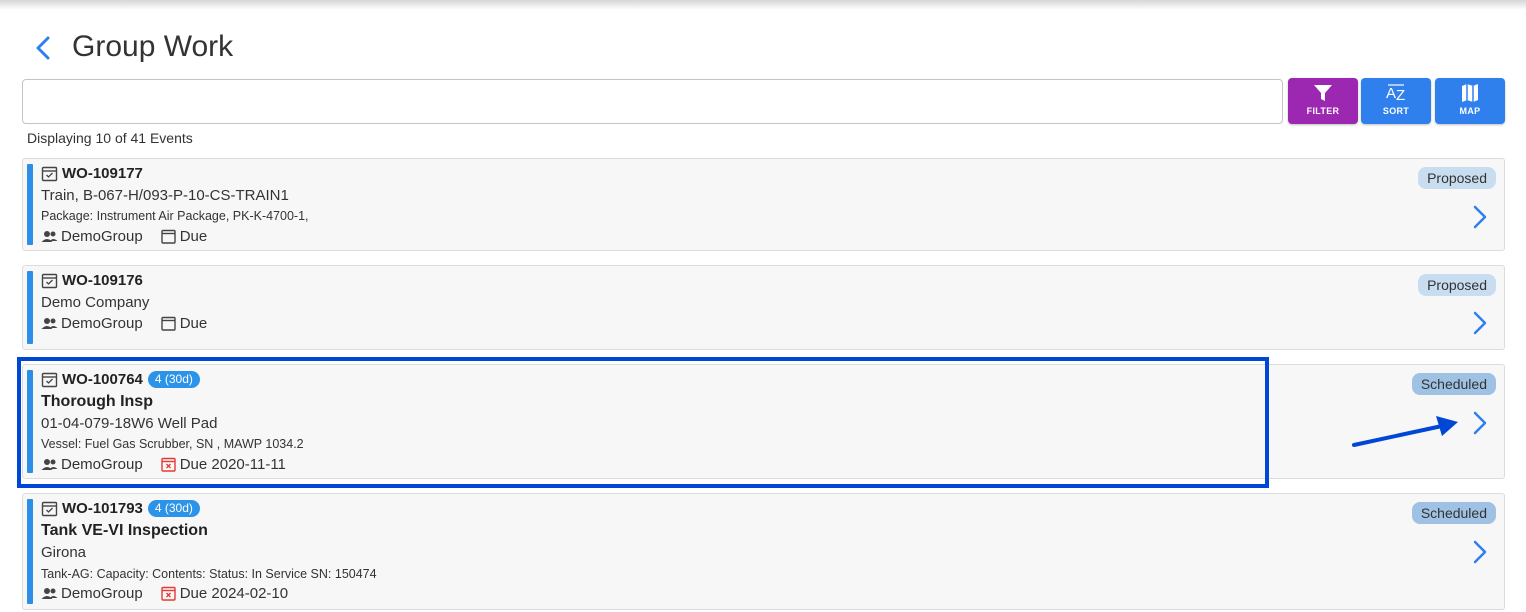 Image resolution: width=1526 pixels, height=612 pixels. What do you see at coordinates (97, 401) in the screenshot?
I see `event-title: Thorough Insp` at bounding box center [97, 401].